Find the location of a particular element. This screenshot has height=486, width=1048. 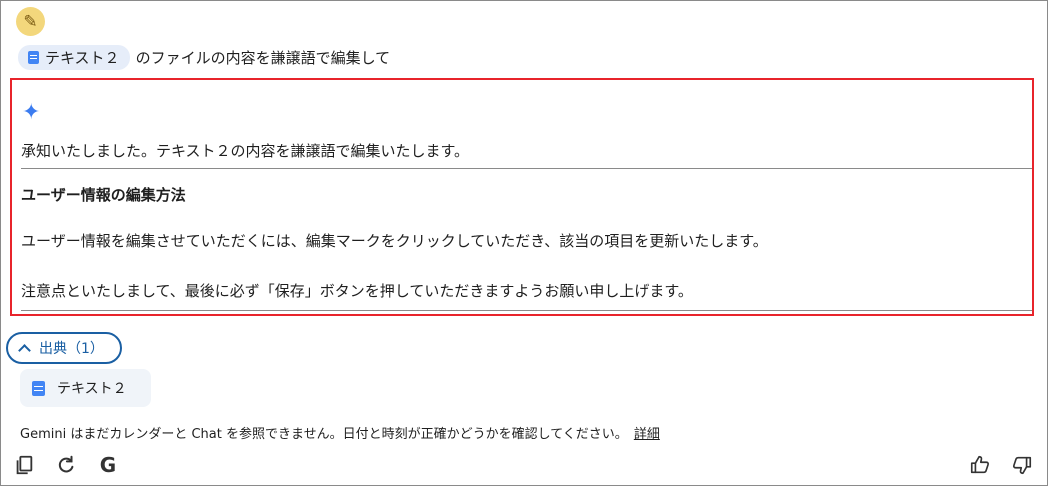

chevron-up-icon is located at coordinates (24, 350).